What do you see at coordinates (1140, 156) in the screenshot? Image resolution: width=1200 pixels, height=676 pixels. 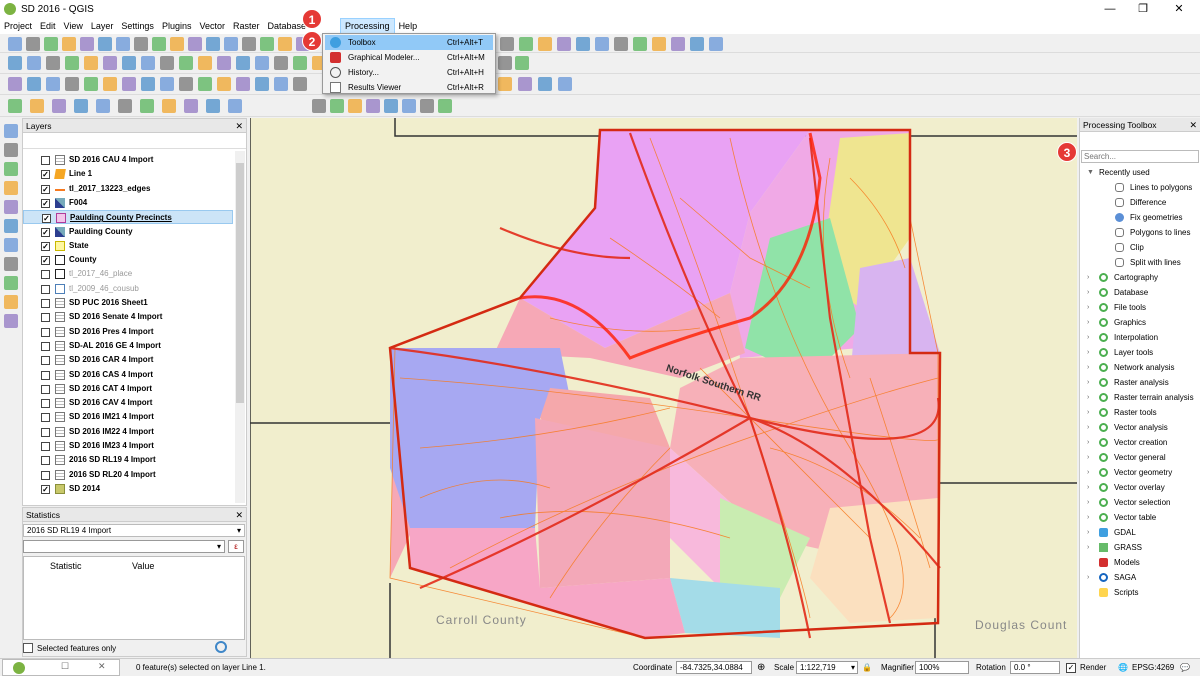 I see `toolbox-search-input` at bounding box center [1140, 156].